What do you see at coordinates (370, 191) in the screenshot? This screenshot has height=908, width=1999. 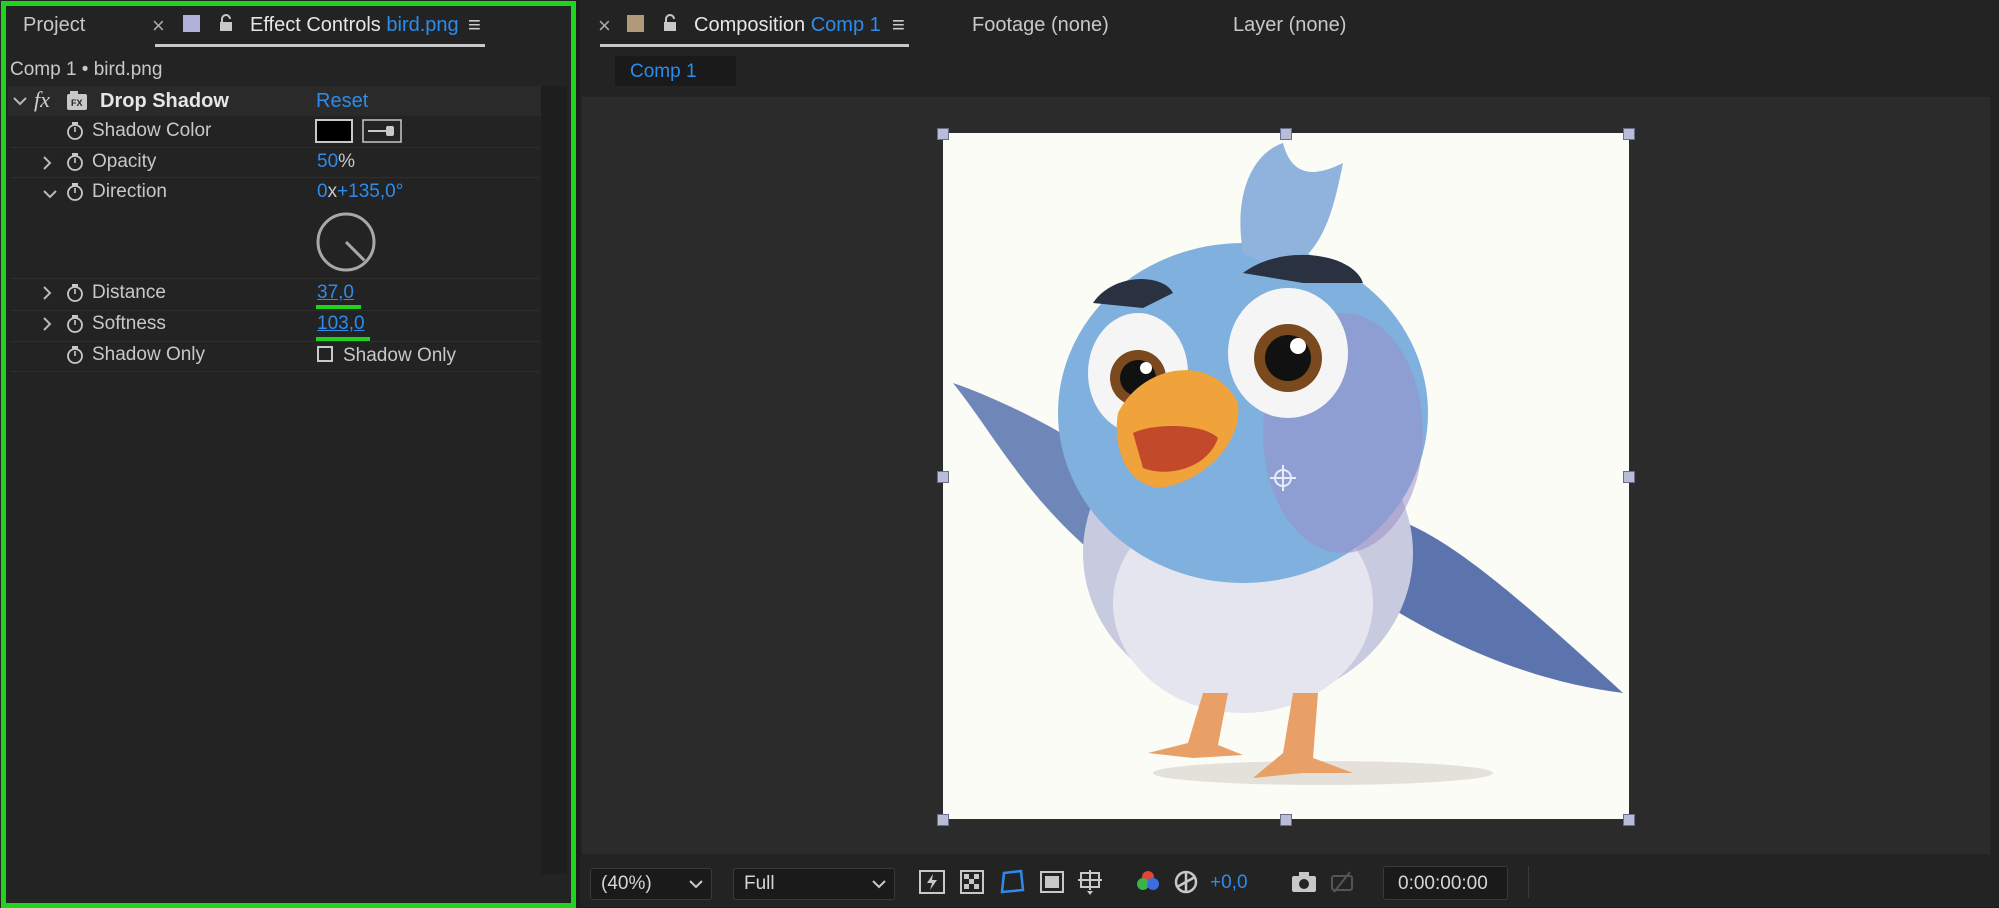 I see `direction-angle: +135,0°` at bounding box center [370, 191].